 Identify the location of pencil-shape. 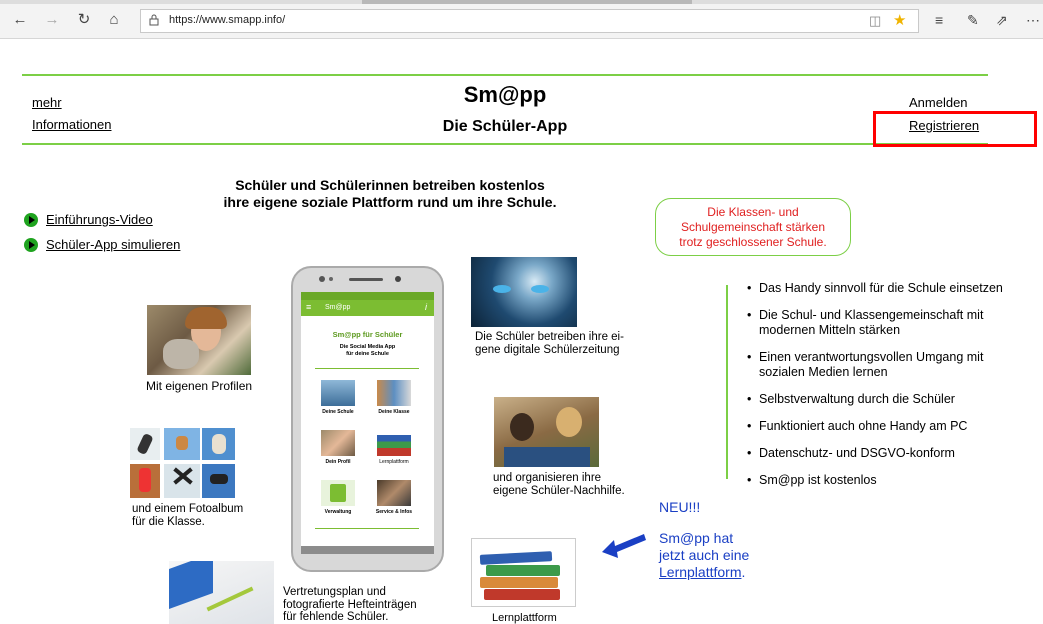
(230, 599).